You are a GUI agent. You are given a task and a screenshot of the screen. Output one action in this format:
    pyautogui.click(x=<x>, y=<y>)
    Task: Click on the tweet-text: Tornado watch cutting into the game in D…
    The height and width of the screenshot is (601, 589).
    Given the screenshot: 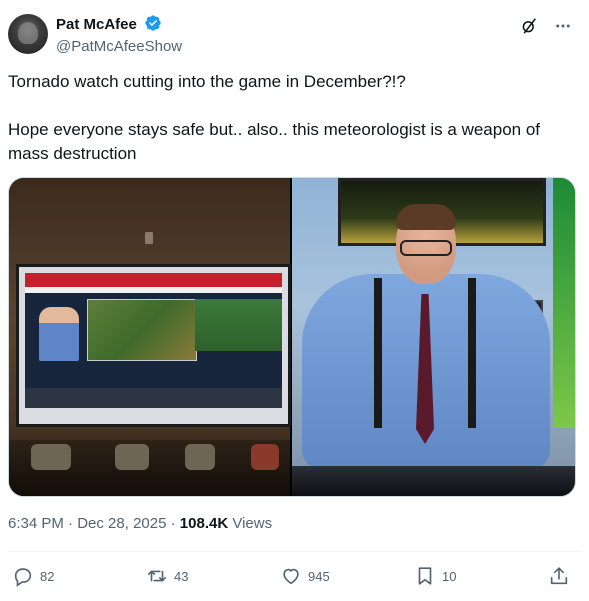 What is the action you would take?
    pyautogui.click(x=274, y=117)
    